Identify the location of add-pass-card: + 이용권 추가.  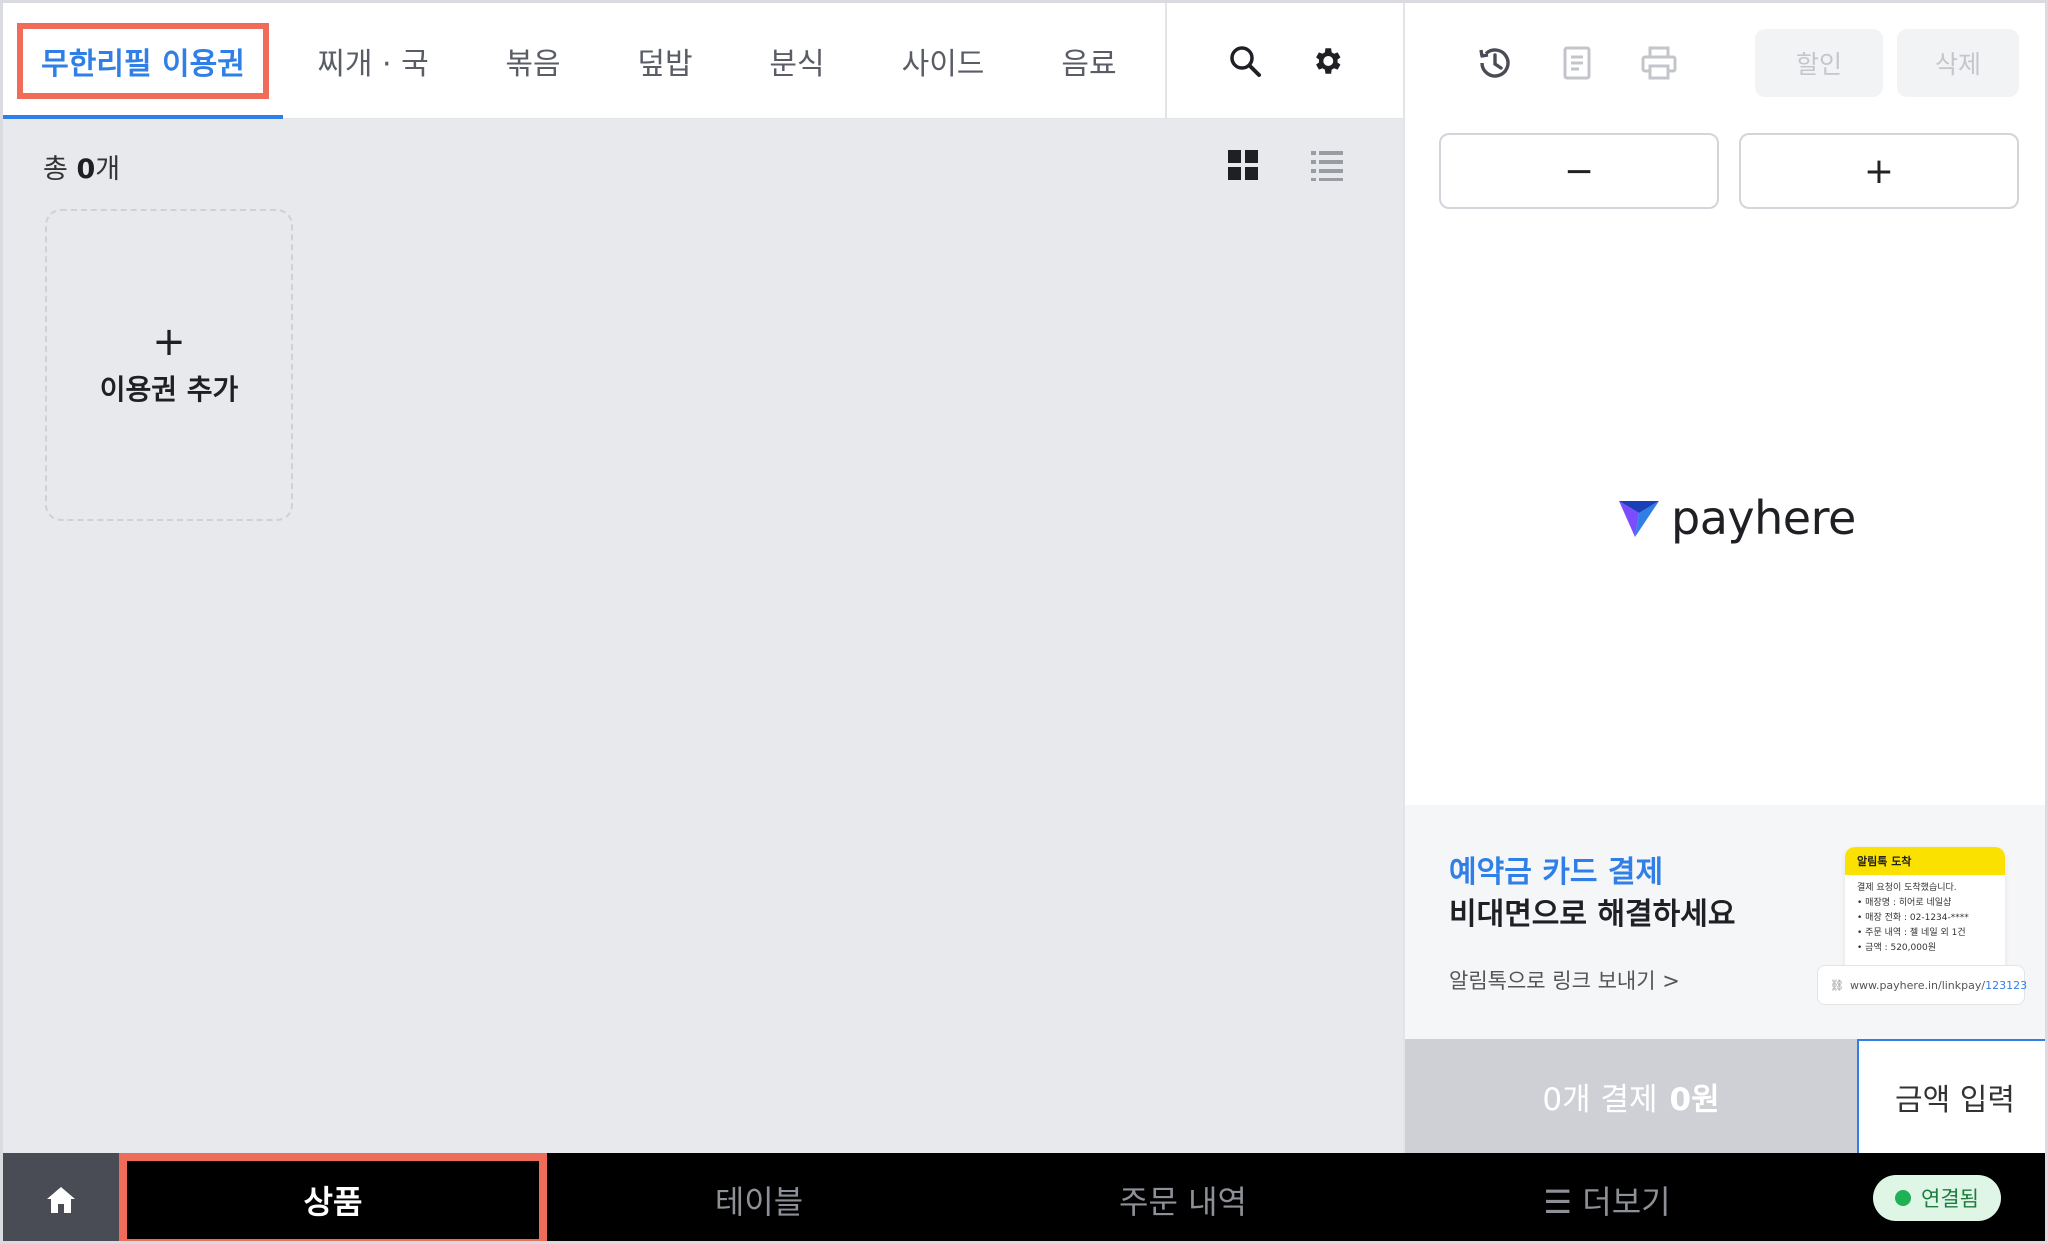
(169, 365).